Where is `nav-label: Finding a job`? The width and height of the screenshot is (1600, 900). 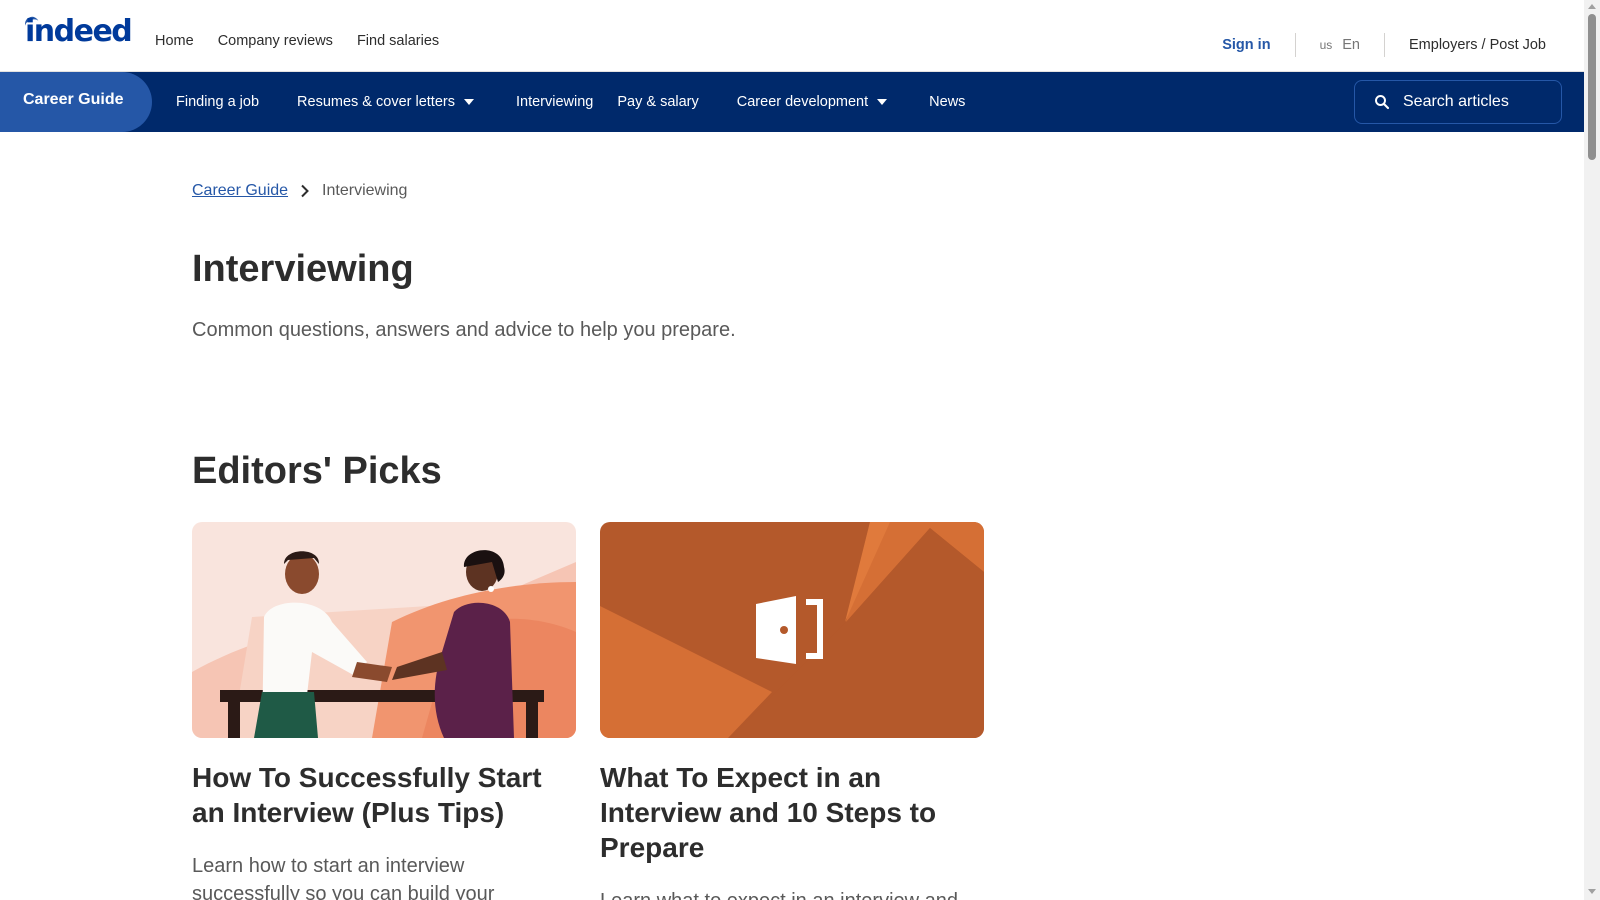 nav-label: Finding a job is located at coordinates (218, 102).